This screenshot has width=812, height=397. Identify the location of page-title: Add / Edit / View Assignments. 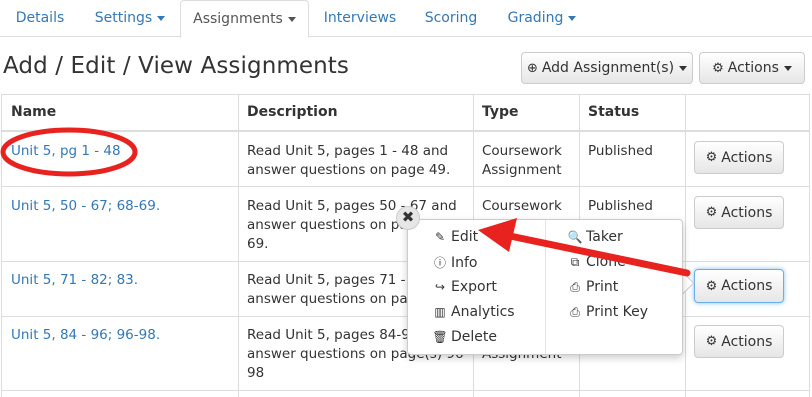
(176, 66).